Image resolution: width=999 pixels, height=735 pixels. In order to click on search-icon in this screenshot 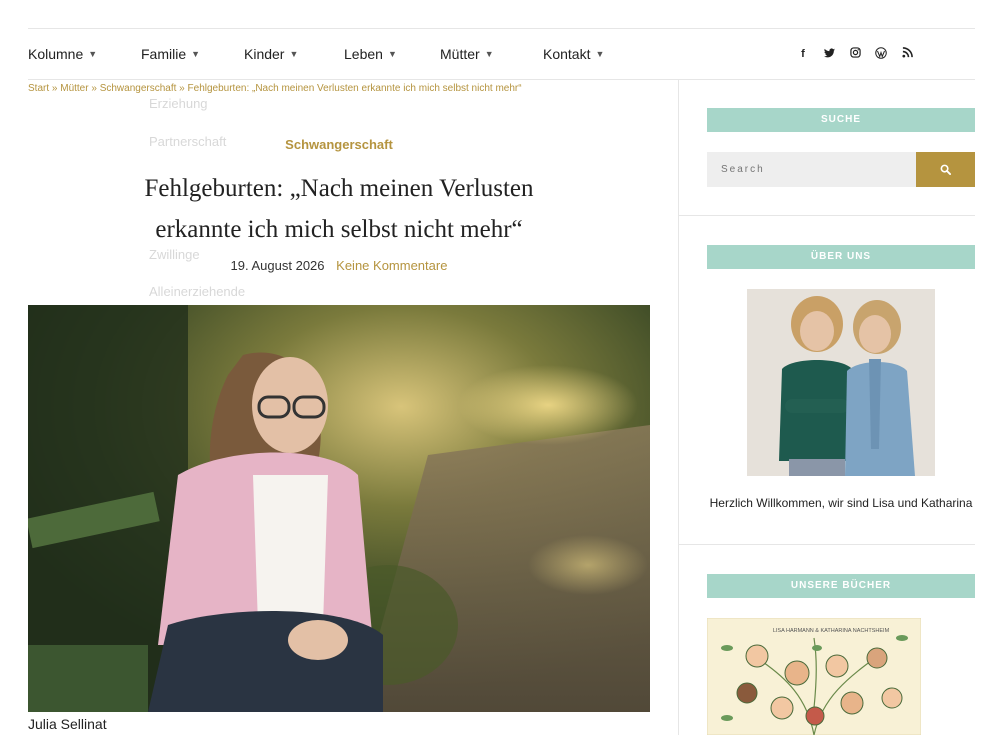, I will do `click(945, 169)`.